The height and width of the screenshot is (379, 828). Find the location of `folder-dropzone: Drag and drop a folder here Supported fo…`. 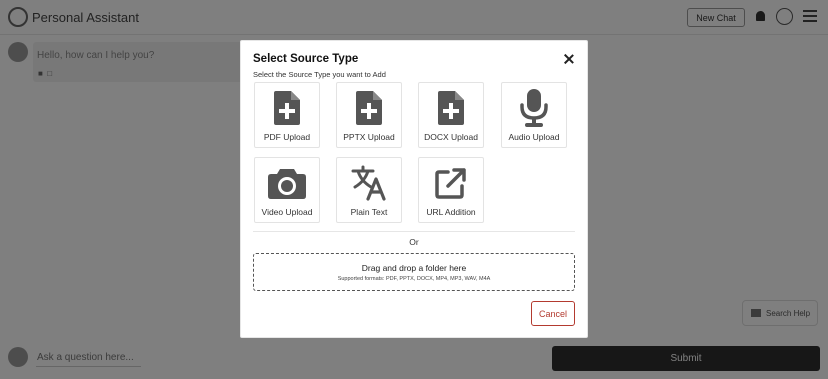

folder-dropzone: Drag and drop a folder here Supported fo… is located at coordinates (414, 272).